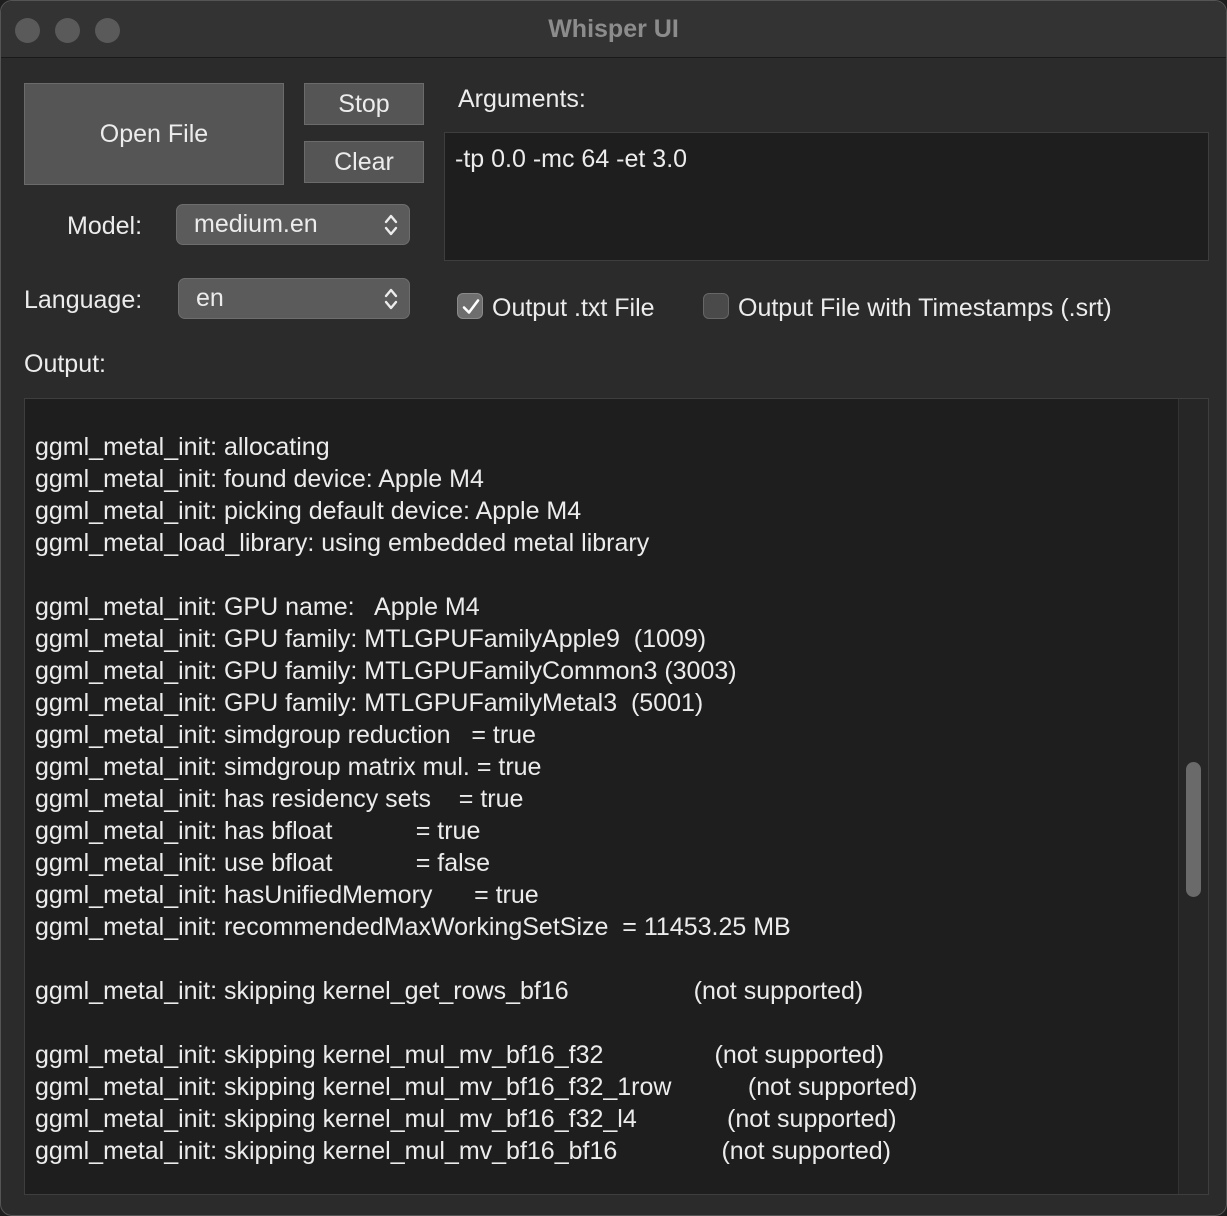 The image size is (1227, 1216). Describe the element at coordinates (364, 162) in the screenshot. I see `clear-button: Clear` at that location.